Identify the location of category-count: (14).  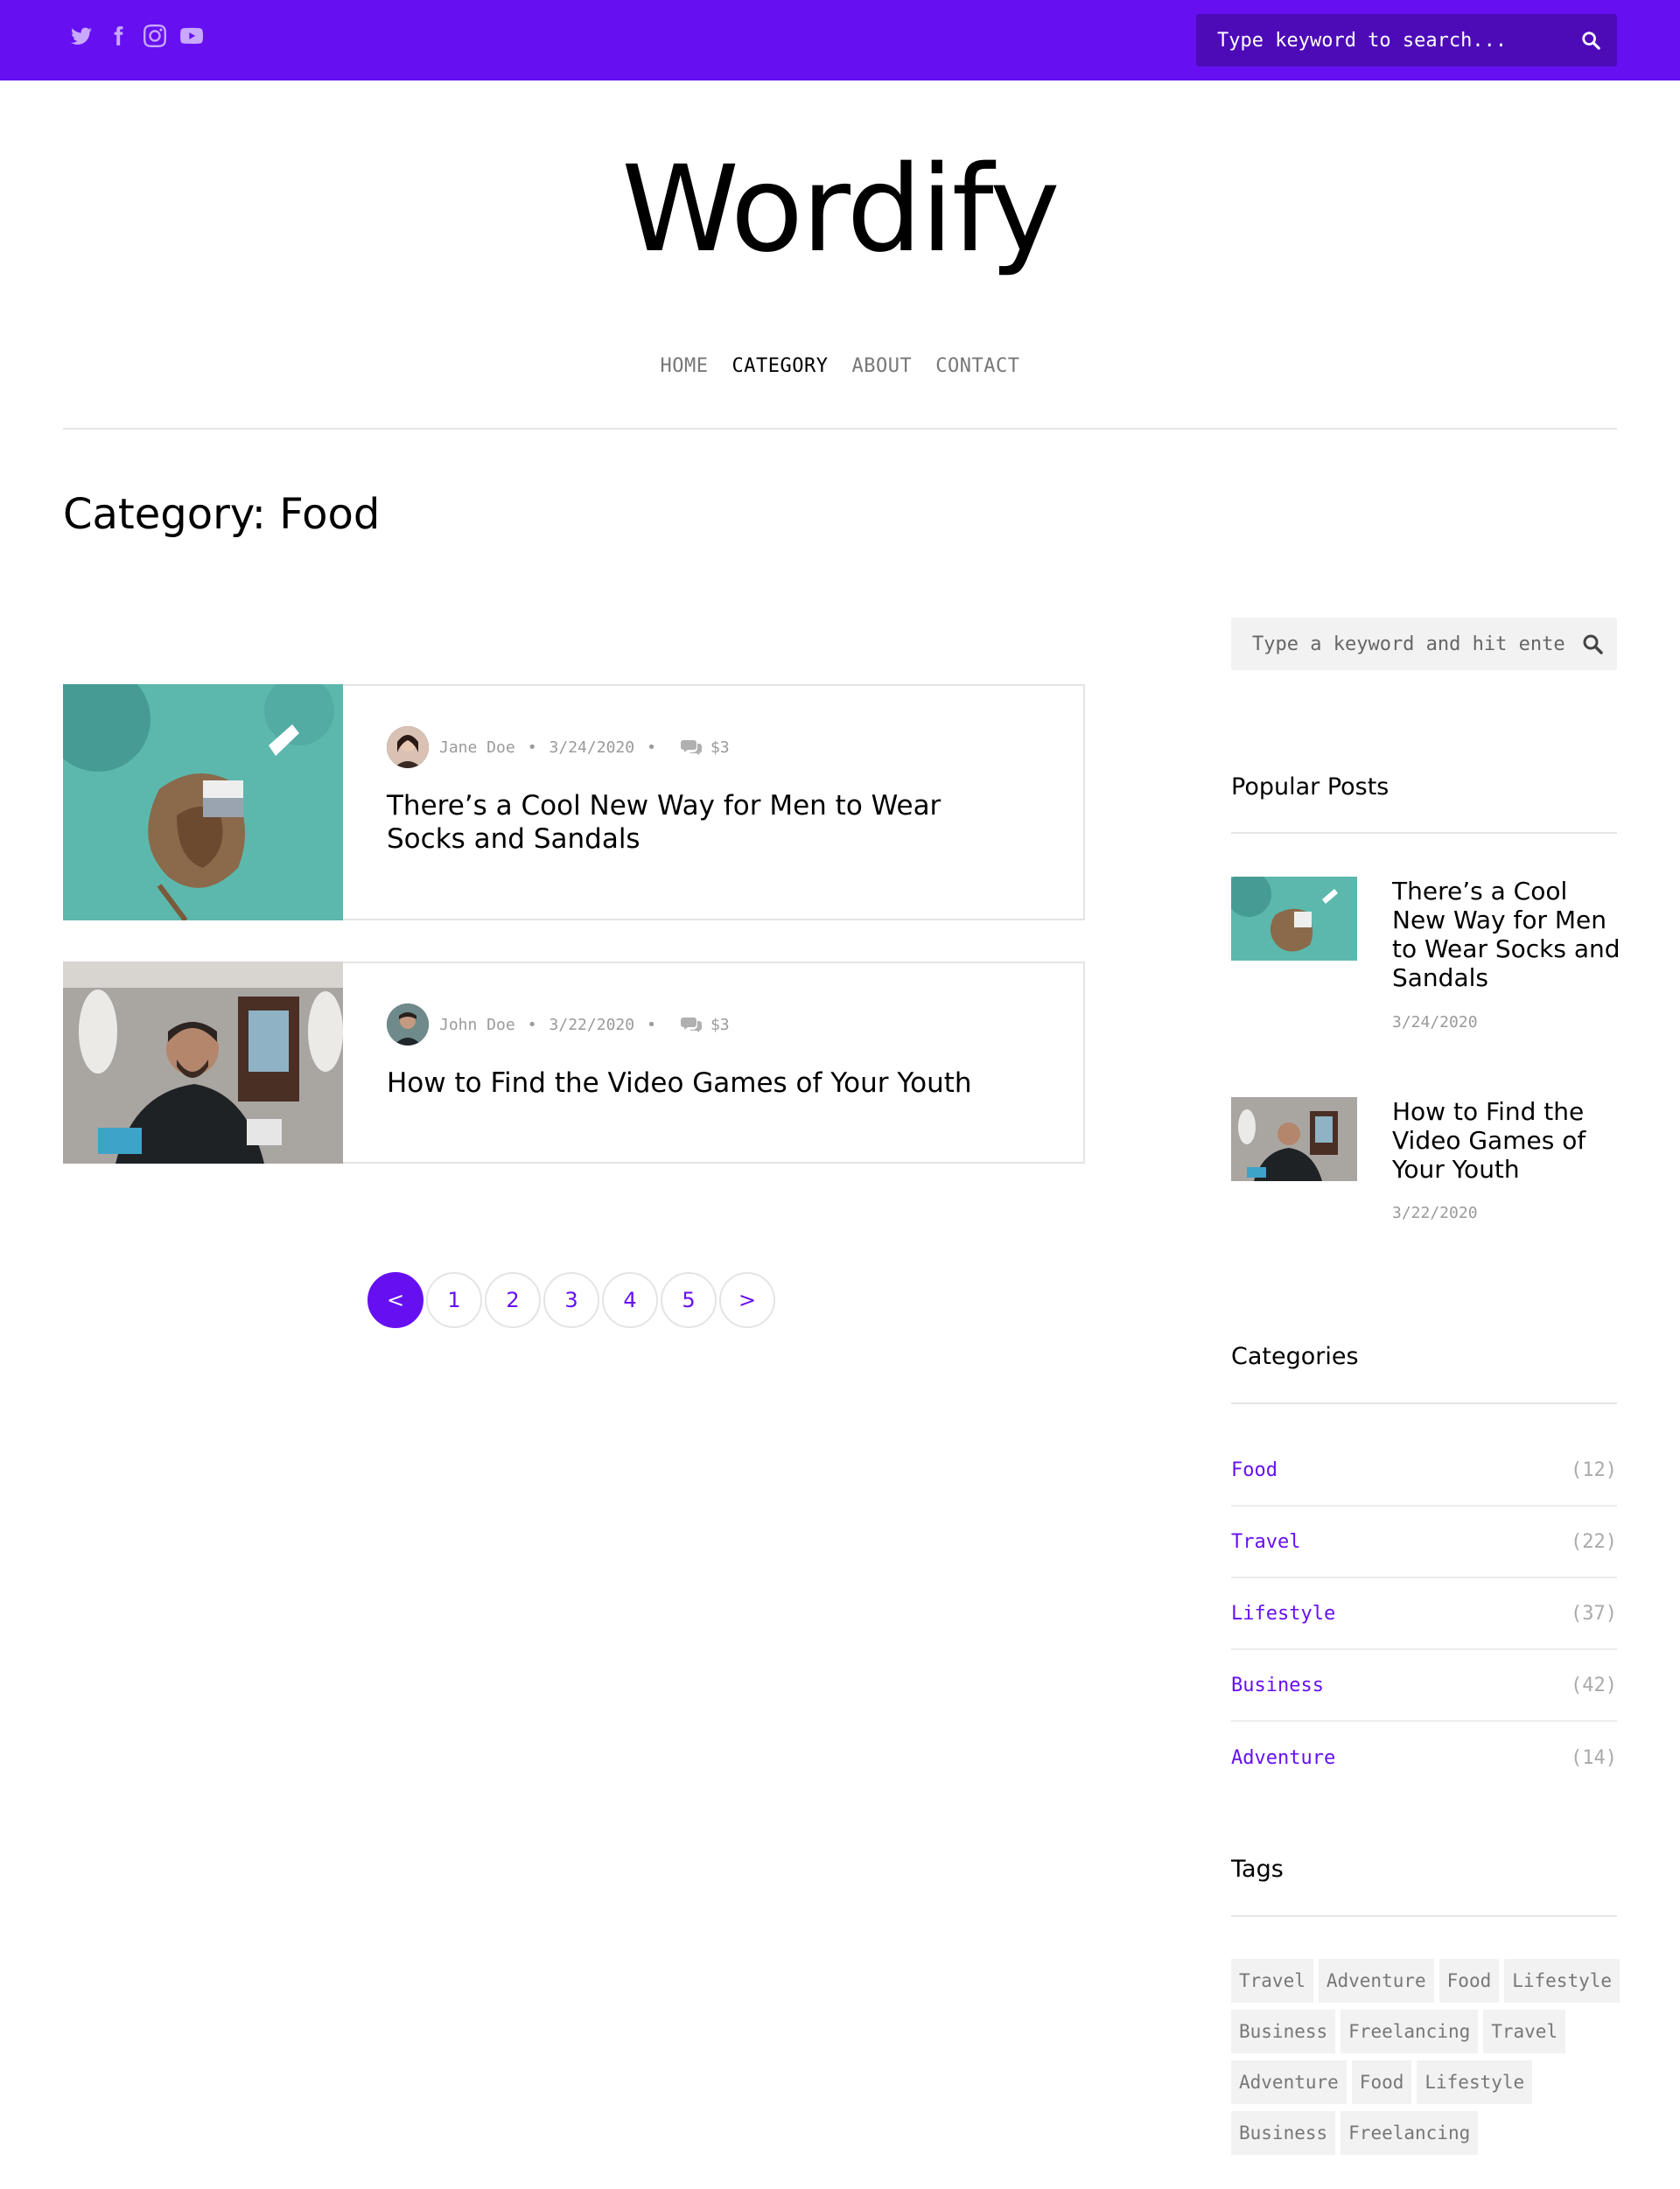
(1594, 1757).